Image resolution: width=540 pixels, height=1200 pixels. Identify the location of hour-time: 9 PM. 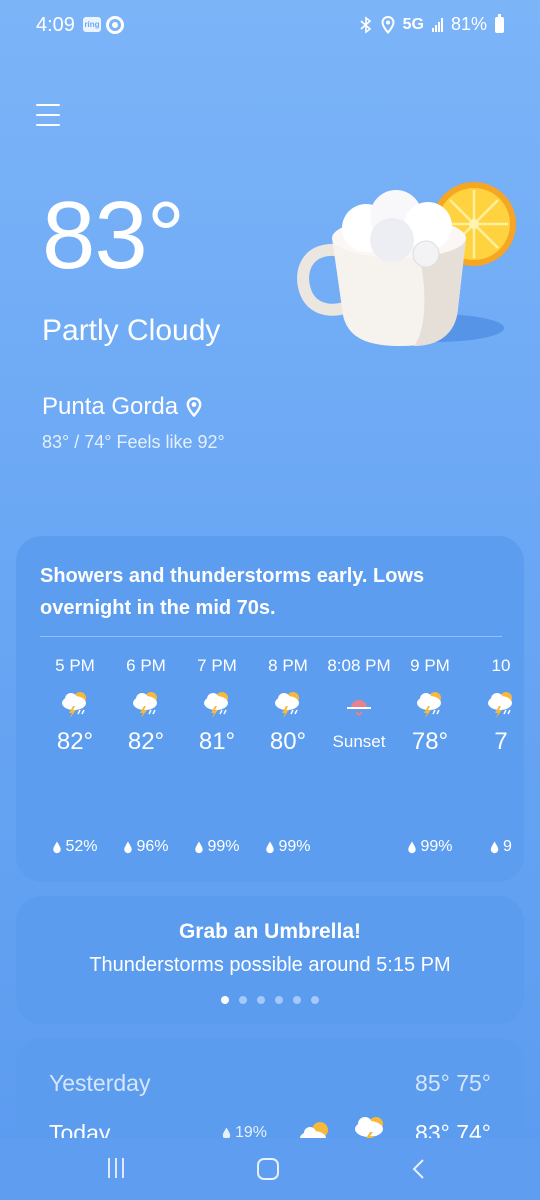
(430, 665).